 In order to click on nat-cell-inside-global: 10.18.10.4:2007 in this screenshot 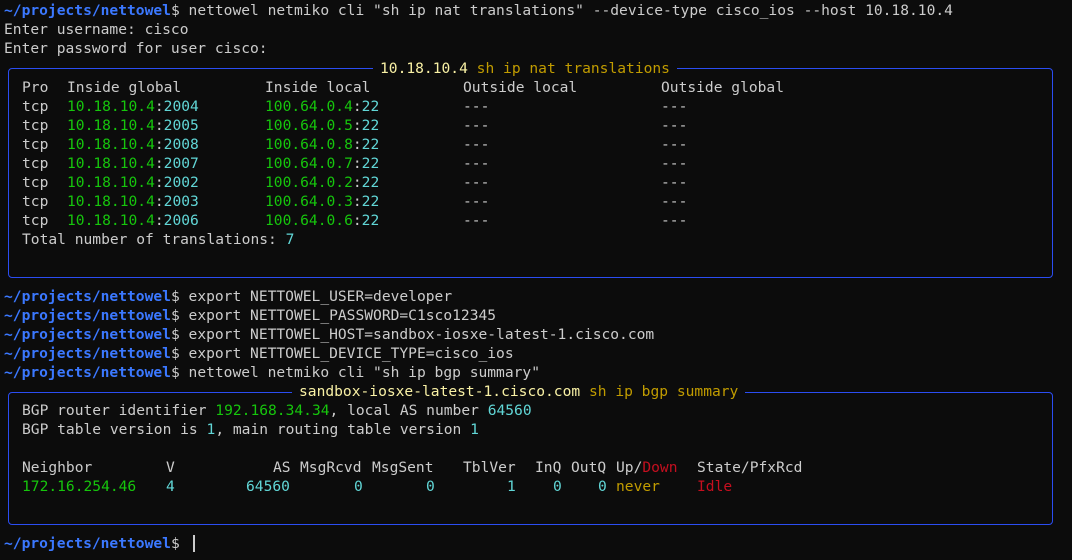, I will do `click(133, 163)`.